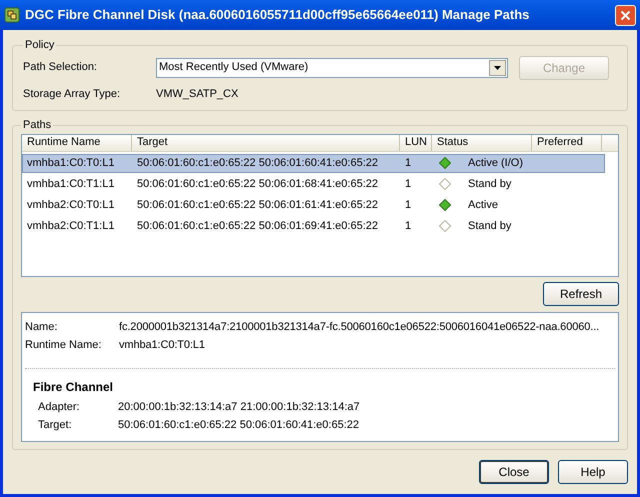  I want to click on table-cell-text: vmhba1:C0:T0:L1, so click(71, 163).